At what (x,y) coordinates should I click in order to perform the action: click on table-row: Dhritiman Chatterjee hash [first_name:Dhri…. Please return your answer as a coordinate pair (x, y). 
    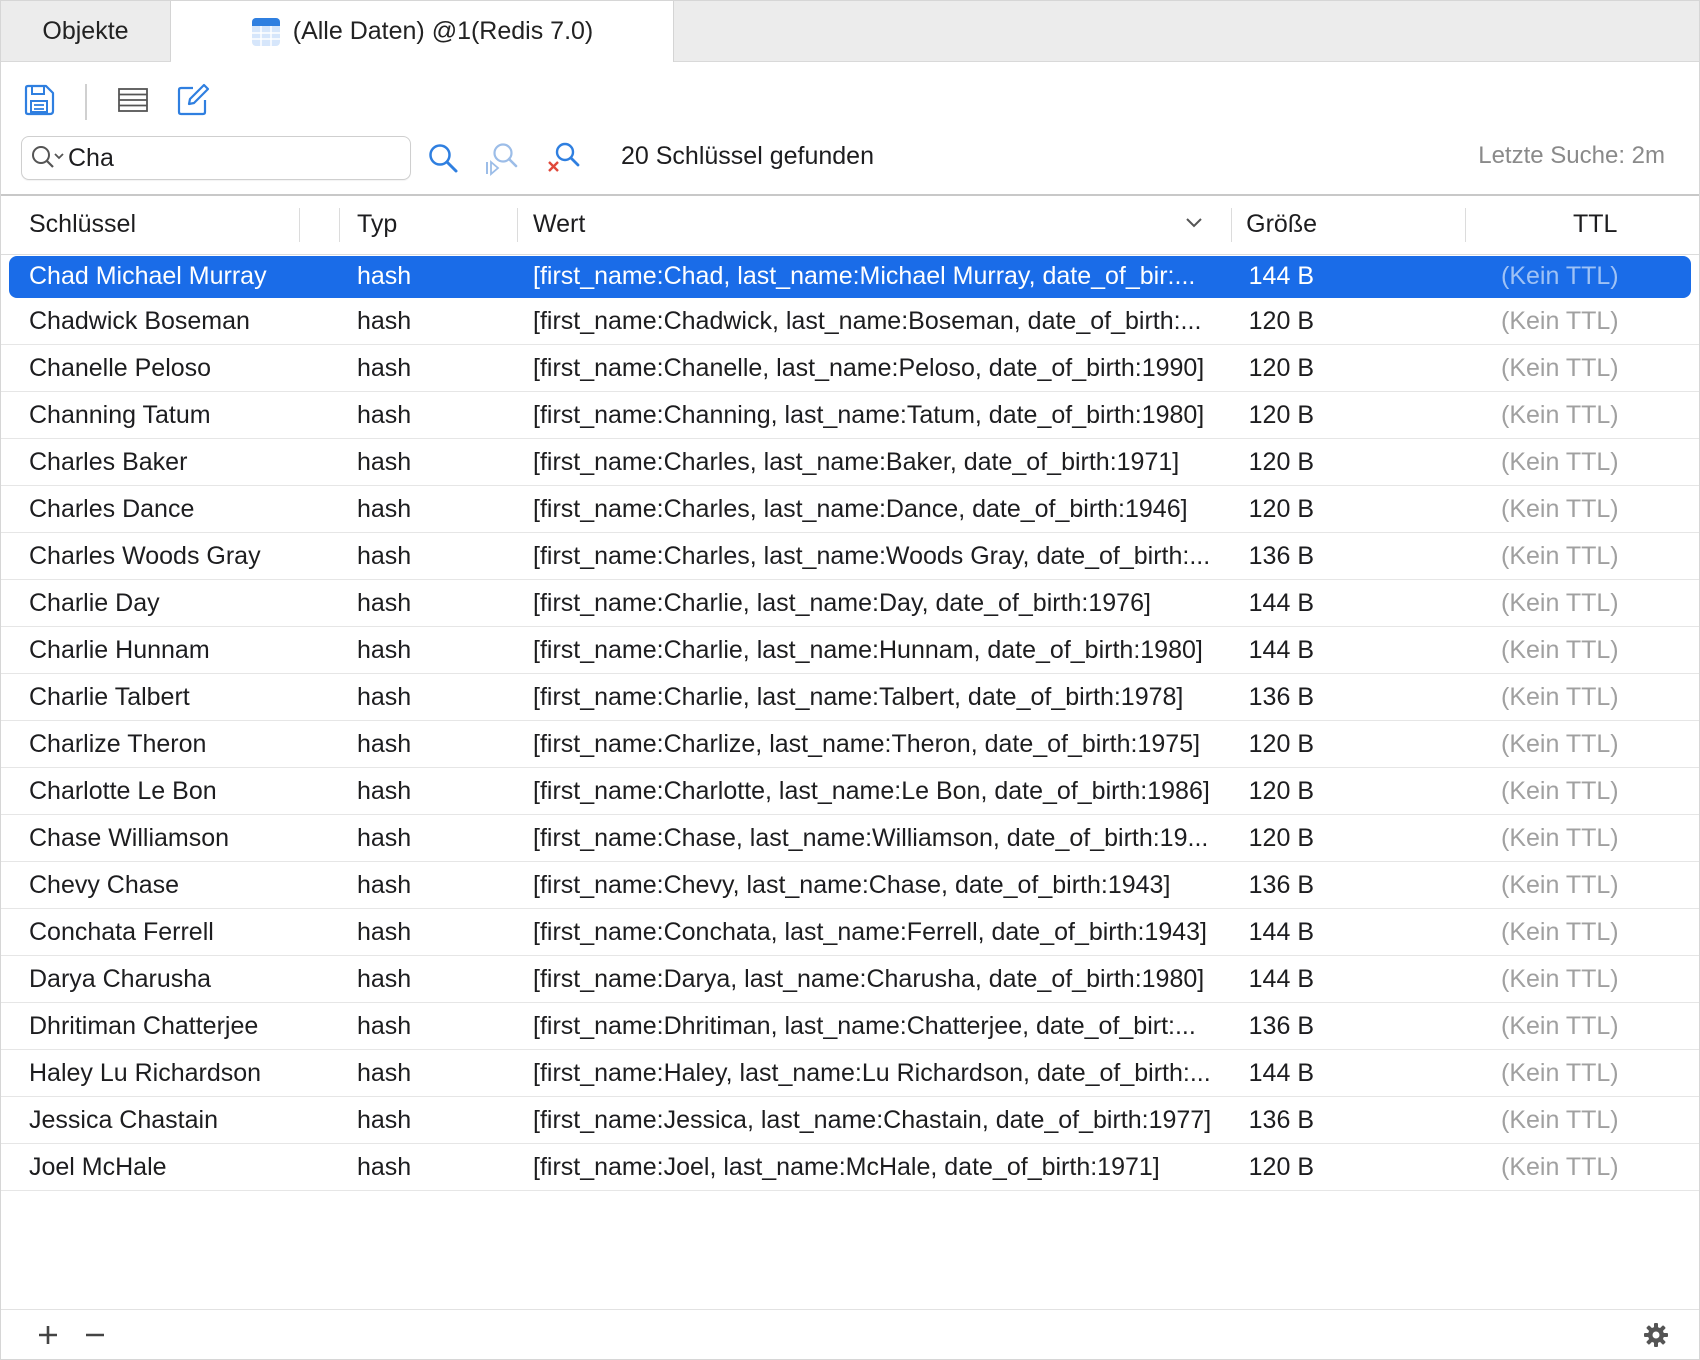
    Looking at the image, I should click on (850, 1026).